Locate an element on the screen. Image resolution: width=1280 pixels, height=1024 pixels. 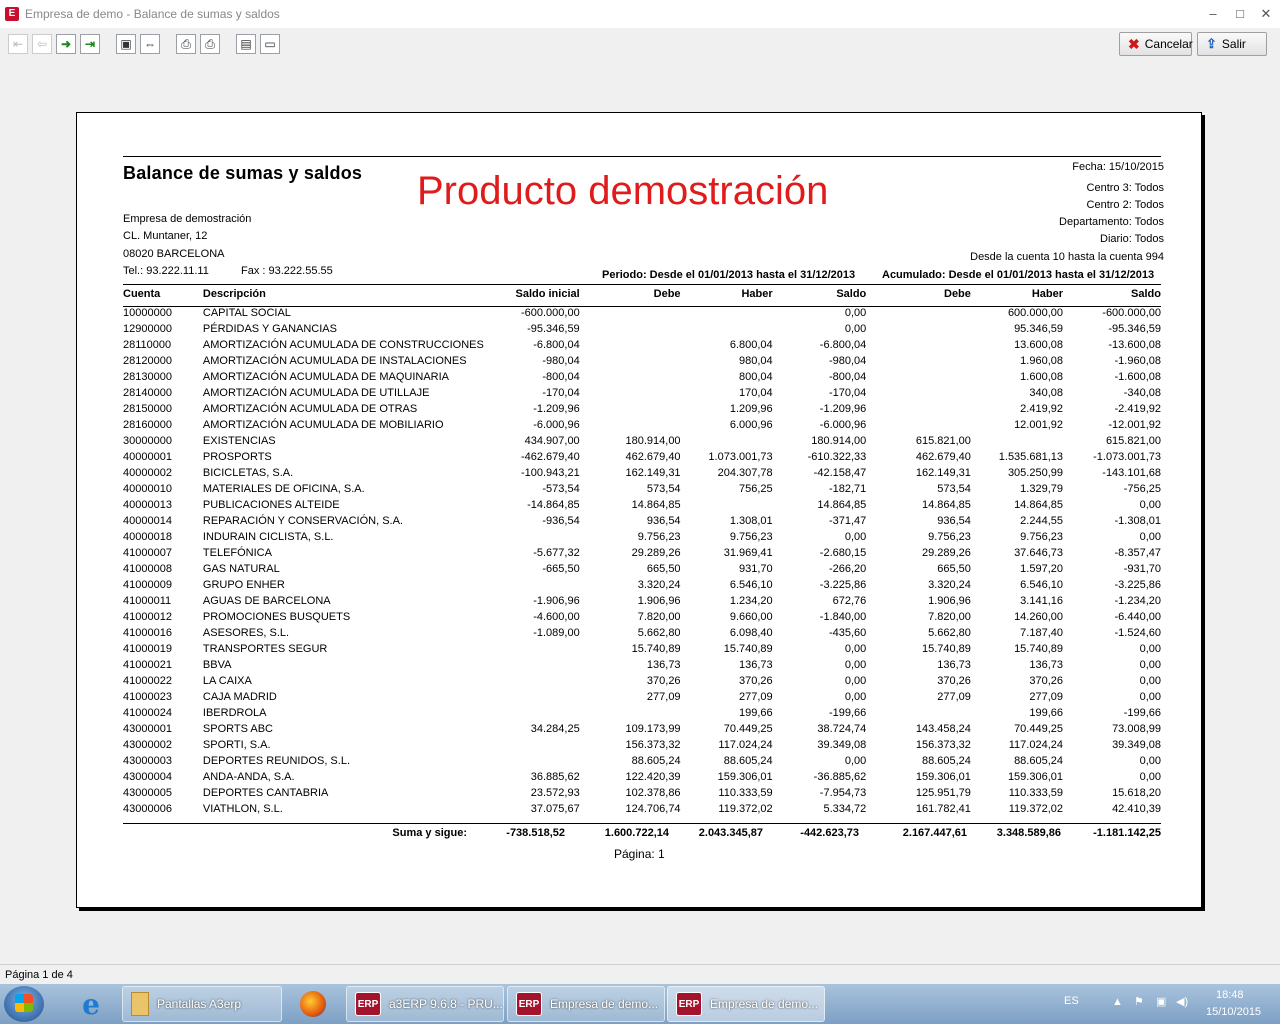
table-cell: 931,70 is located at coordinates (756, 569).